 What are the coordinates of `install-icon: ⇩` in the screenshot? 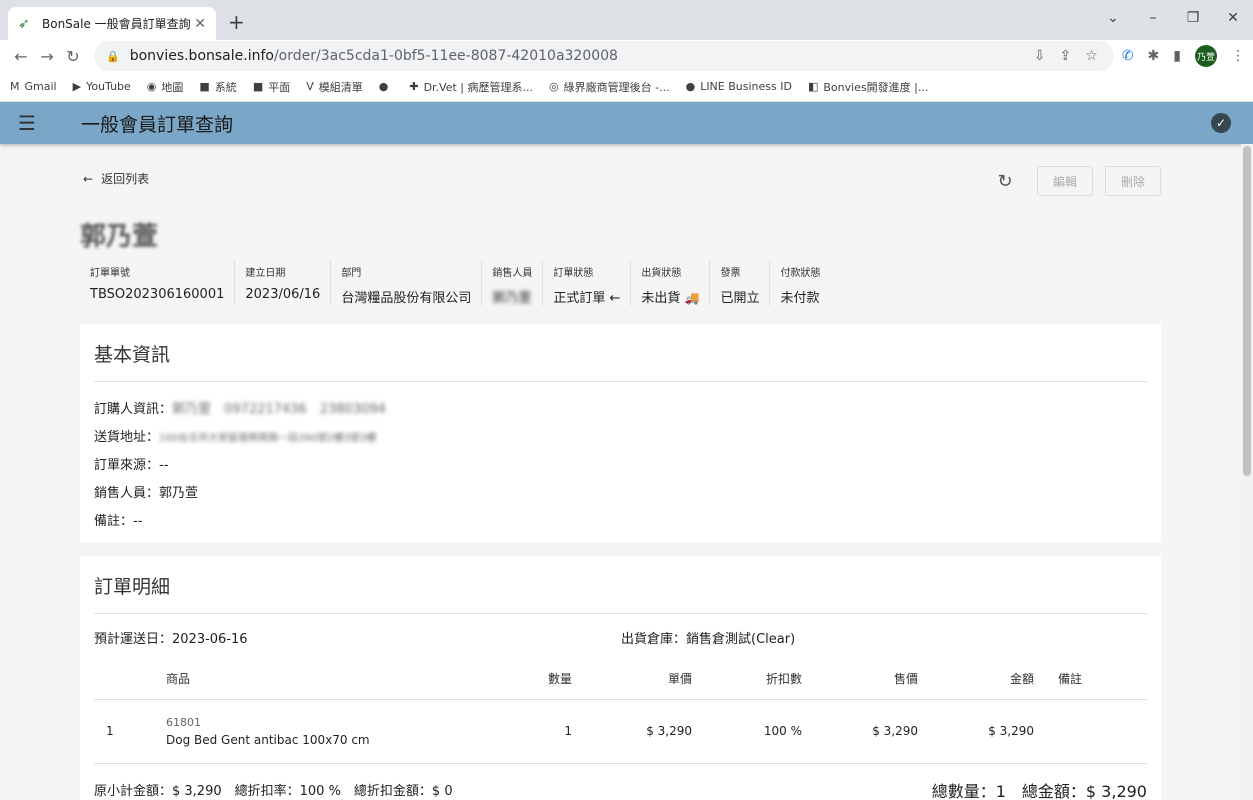 It's located at (1040, 56).